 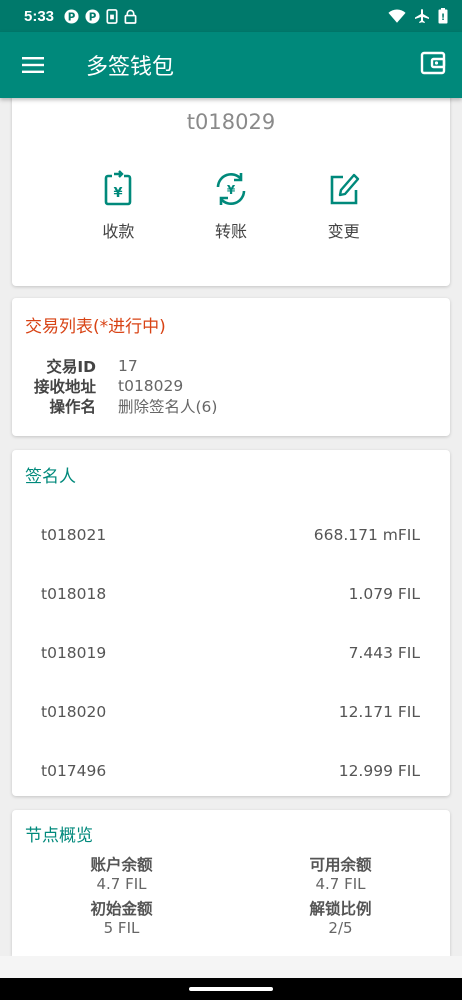 I want to click on airplane-icon, so click(x=422, y=16).